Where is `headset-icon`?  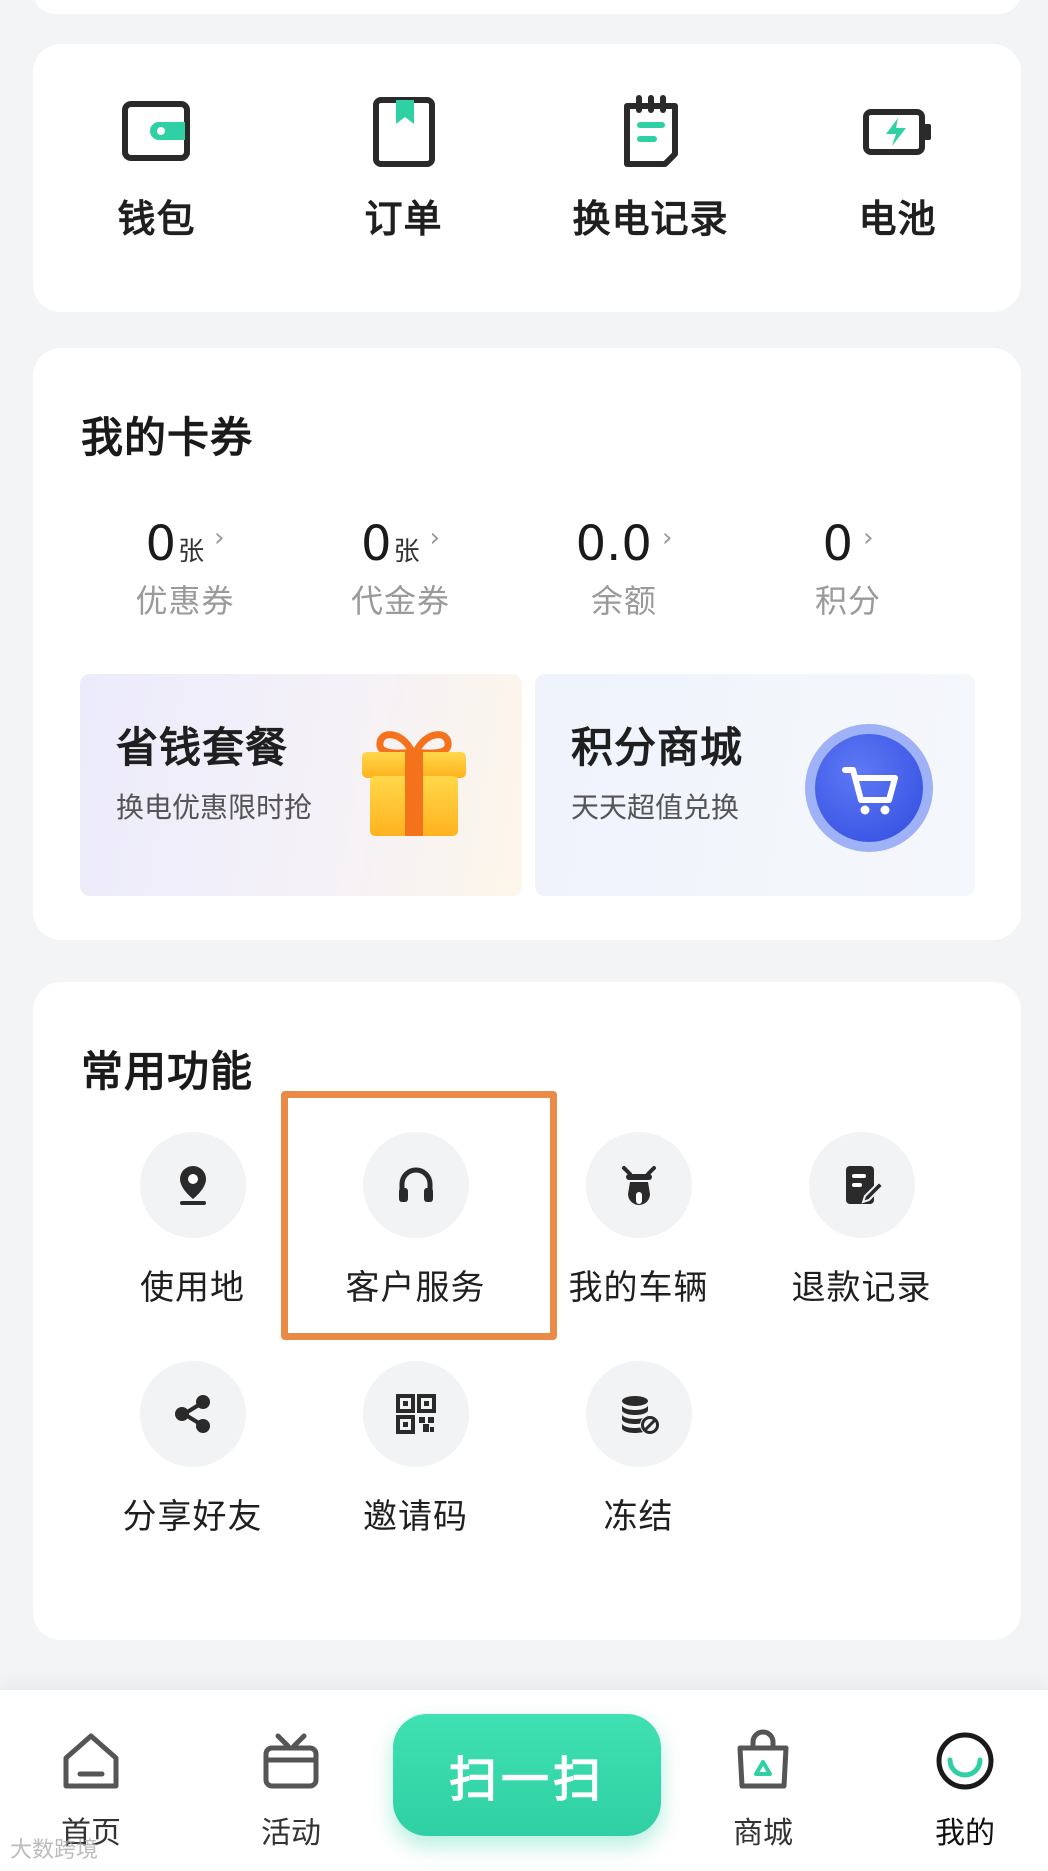
headset-icon is located at coordinates (415, 1184).